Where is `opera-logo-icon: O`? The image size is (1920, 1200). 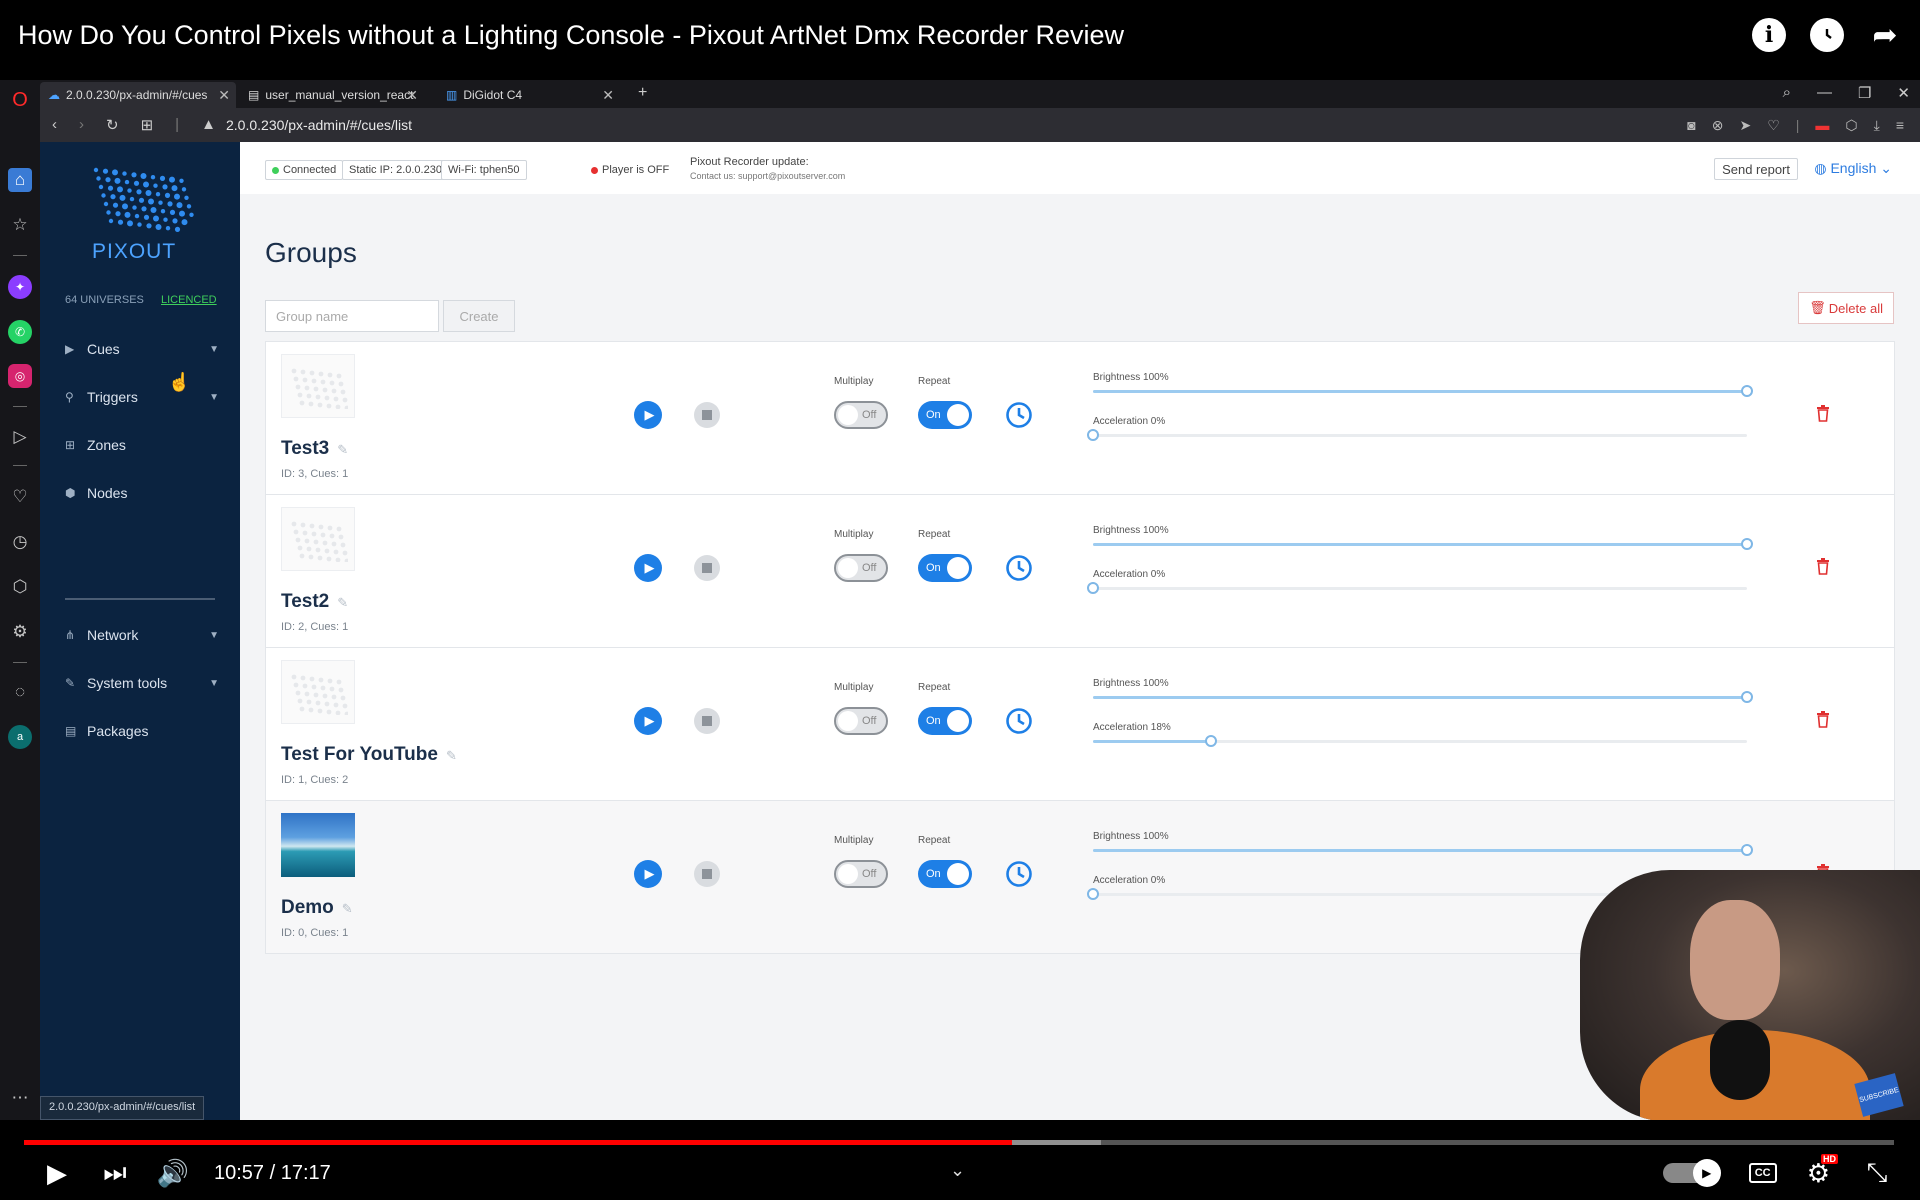 opera-logo-icon: O is located at coordinates (20, 100).